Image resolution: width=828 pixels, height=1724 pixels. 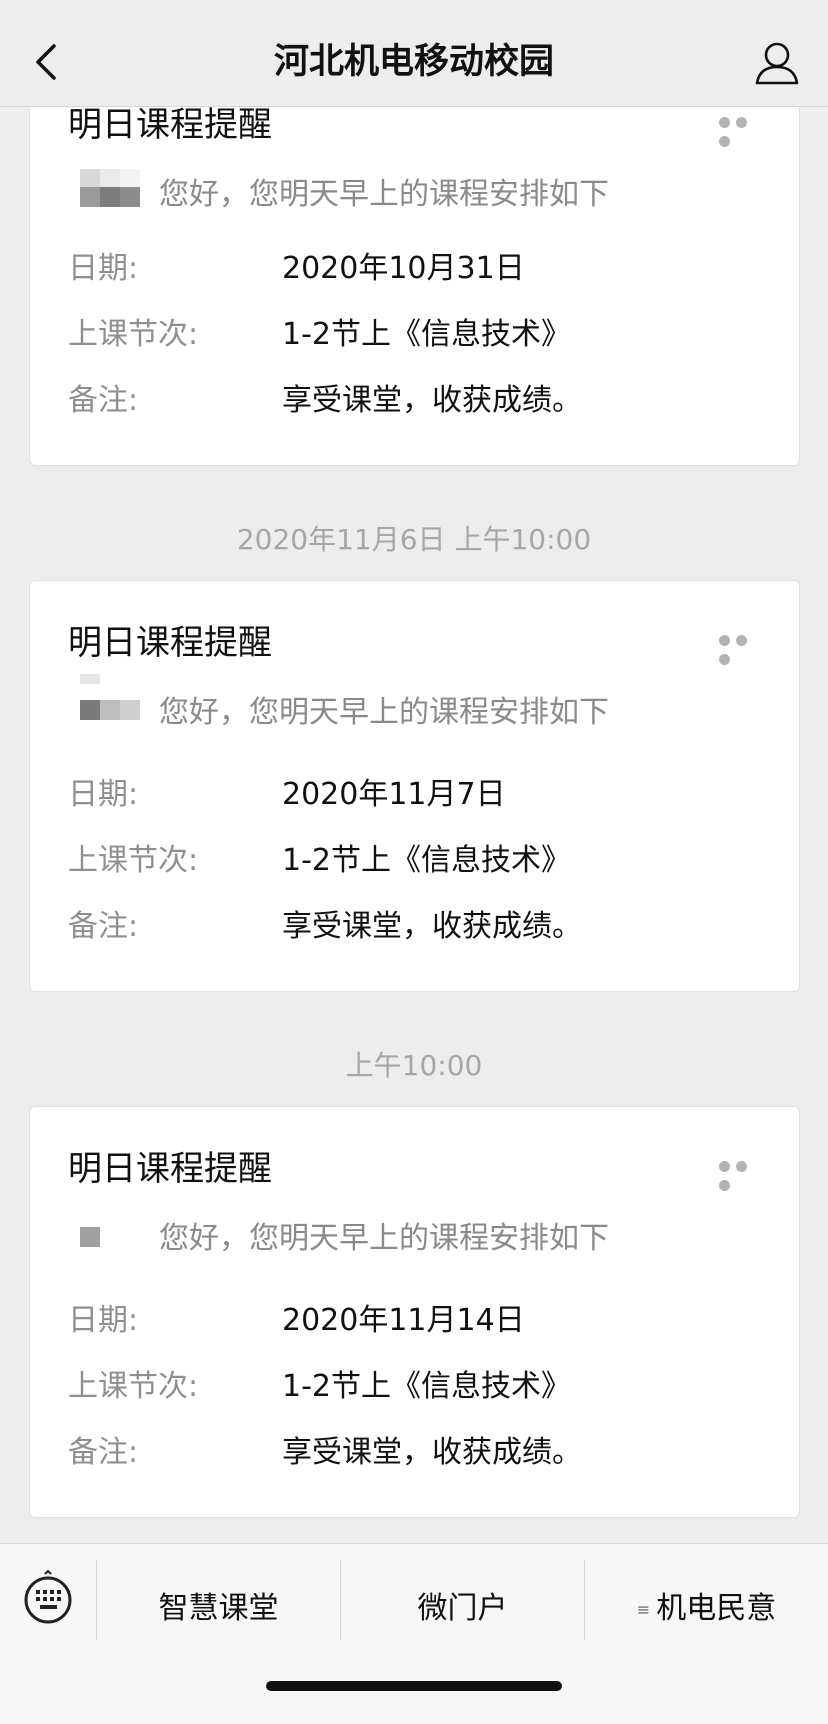 What do you see at coordinates (394, 794) in the screenshot?
I see `date-value: 2020年11月7日` at bounding box center [394, 794].